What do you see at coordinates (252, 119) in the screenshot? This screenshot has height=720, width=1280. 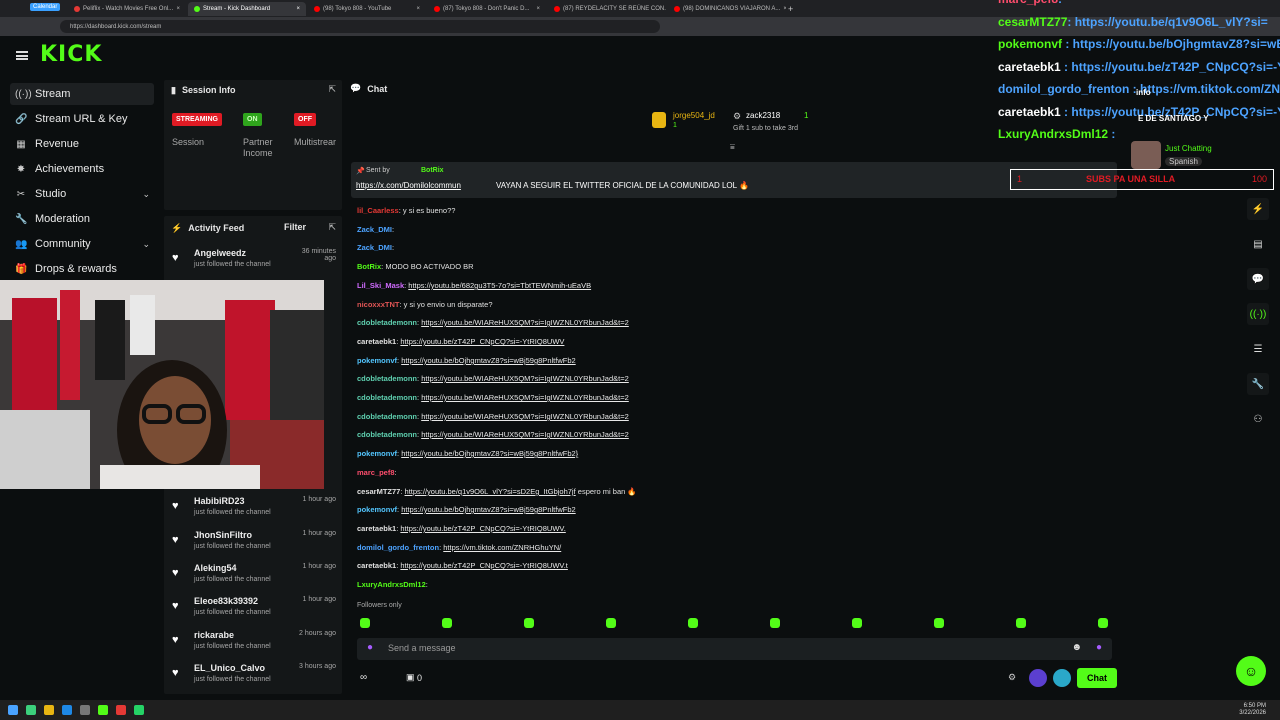 I see `partner-income-on-toggle: ON` at bounding box center [252, 119].